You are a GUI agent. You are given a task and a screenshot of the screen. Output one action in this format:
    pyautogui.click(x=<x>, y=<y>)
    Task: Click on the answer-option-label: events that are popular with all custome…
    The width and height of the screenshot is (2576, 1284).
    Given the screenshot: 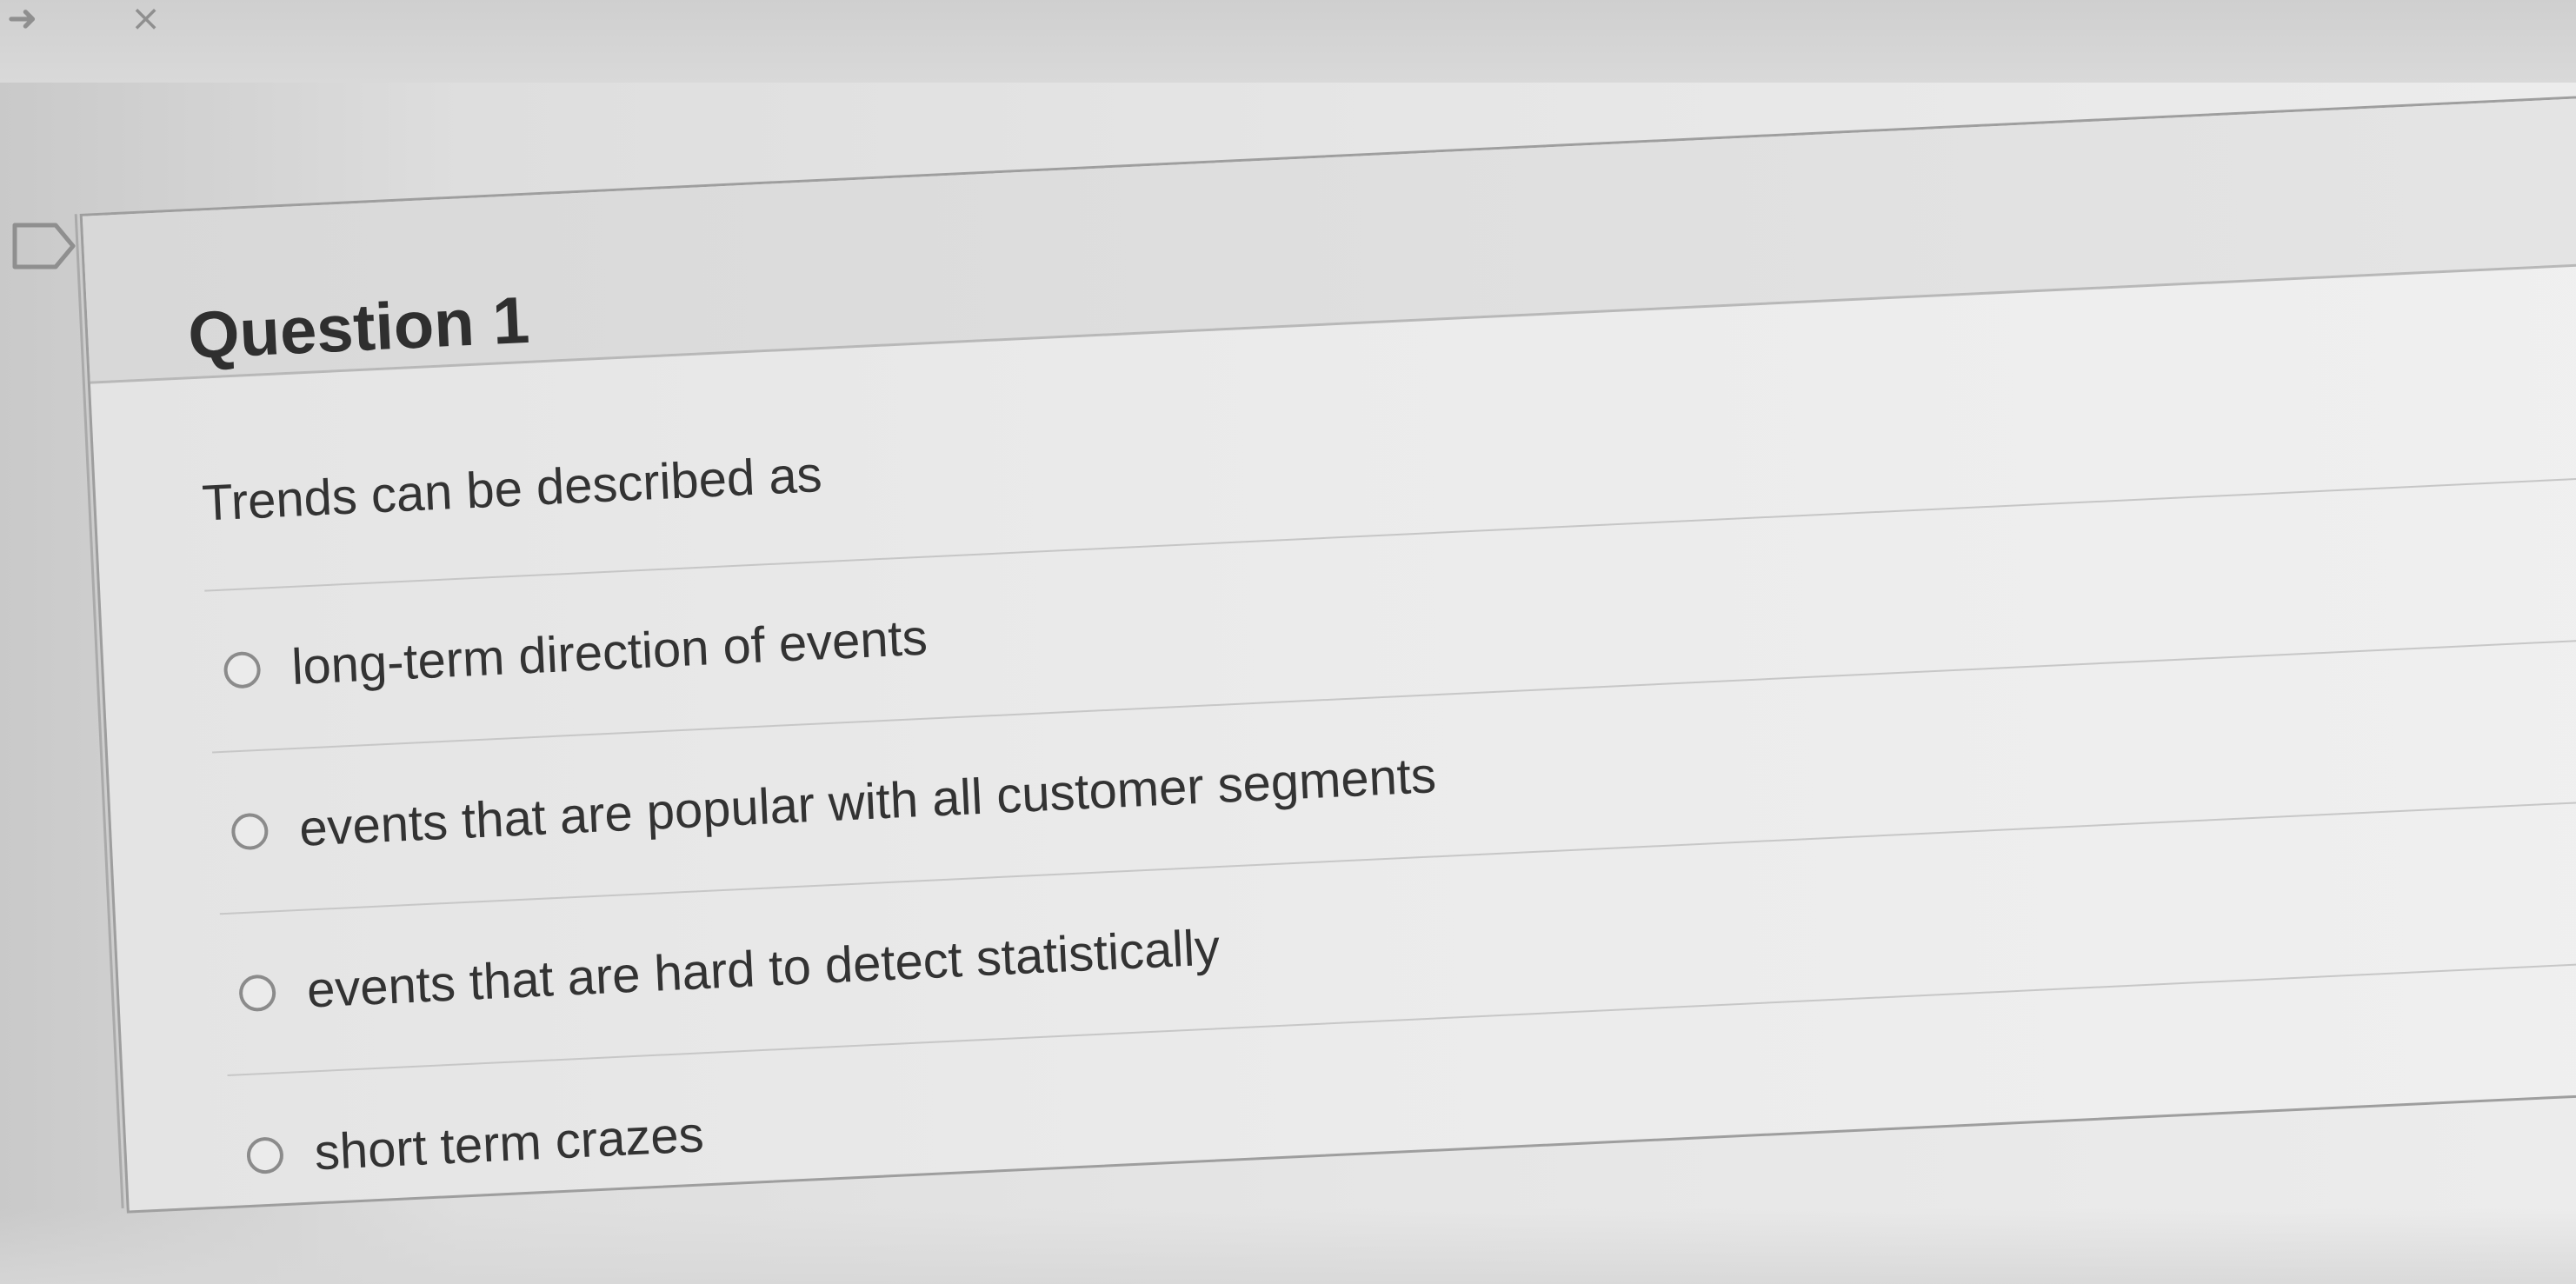 What is the action you would take?
    pyautogui.click(x=868, y=802)
    